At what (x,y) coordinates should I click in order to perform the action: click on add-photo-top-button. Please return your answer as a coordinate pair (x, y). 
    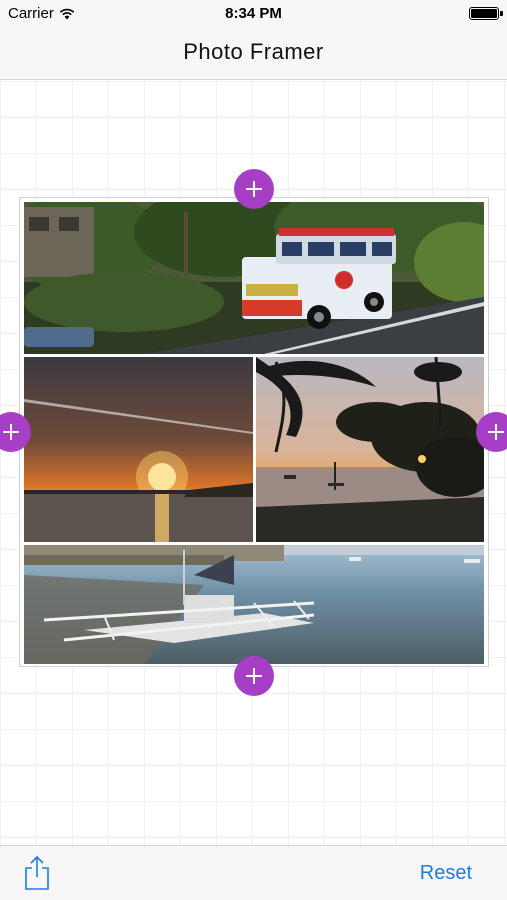
    Looking at the image, I should click on (254, 189).